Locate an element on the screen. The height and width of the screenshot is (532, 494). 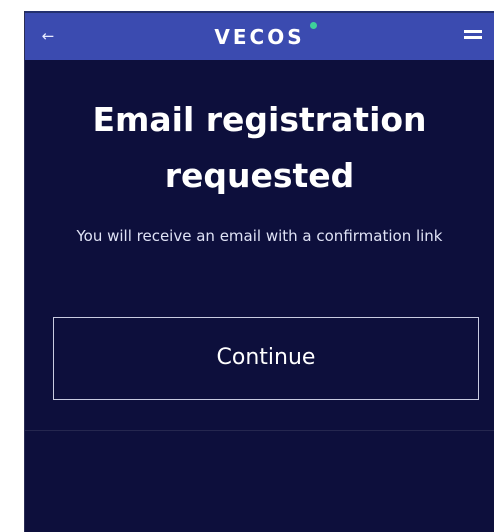
page-title: Email registration requested is located at coordinates (259, 147).